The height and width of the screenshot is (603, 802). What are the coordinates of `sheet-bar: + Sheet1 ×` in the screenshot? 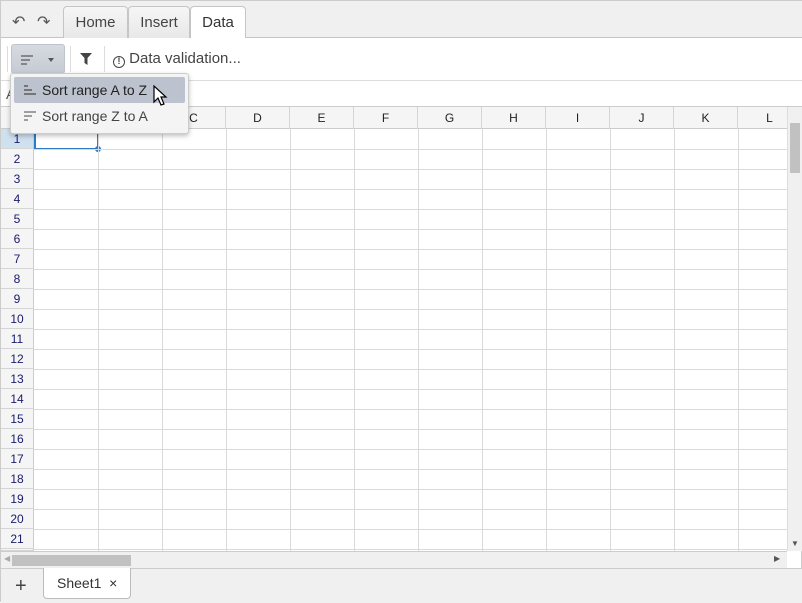 It's located at (401, 585).